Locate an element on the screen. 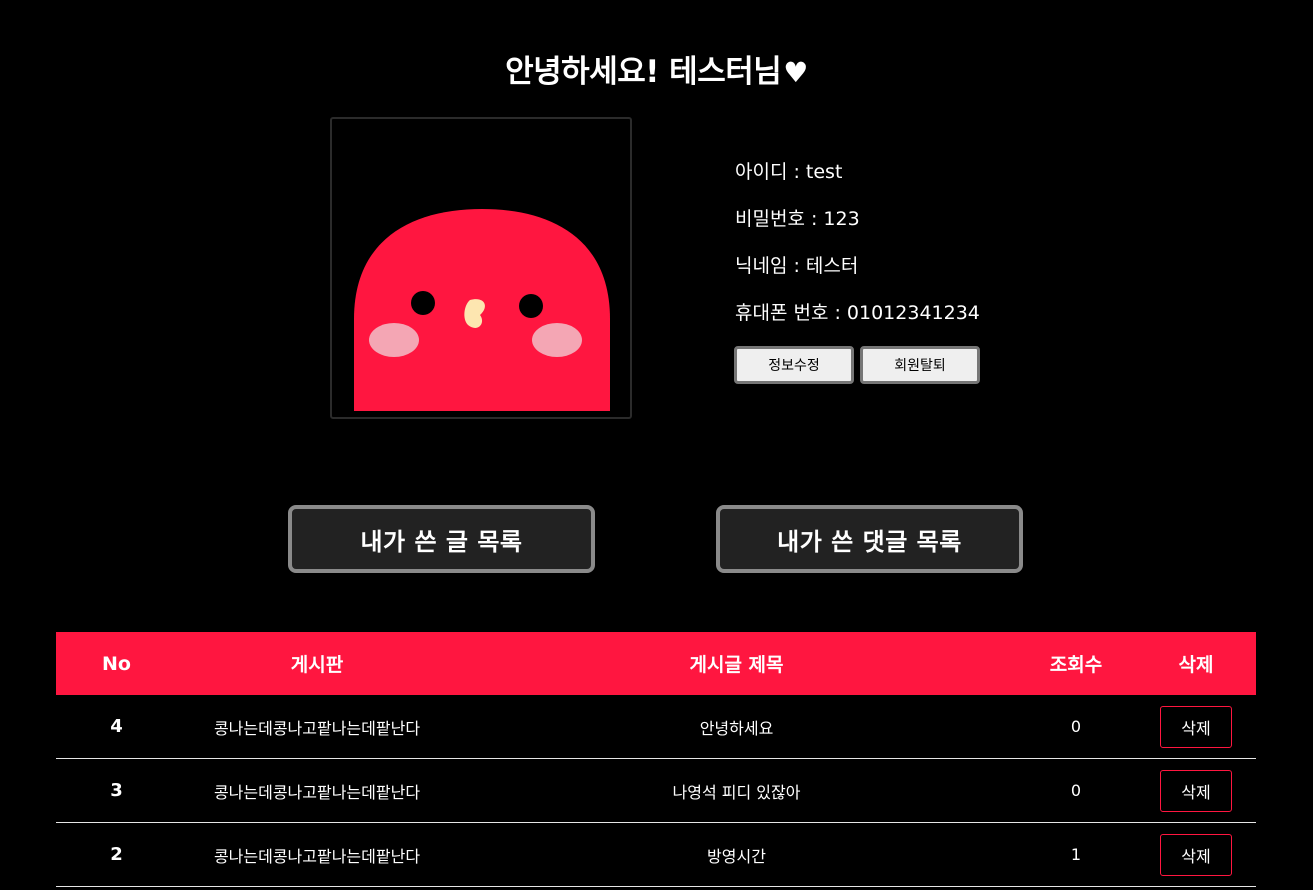 This screenshot has width=1313, height=890. table-row: 4 콩나는데콩나고팥나는데팥난다 안녕하세요 0 삭제 is located at coordinates (656, 727).